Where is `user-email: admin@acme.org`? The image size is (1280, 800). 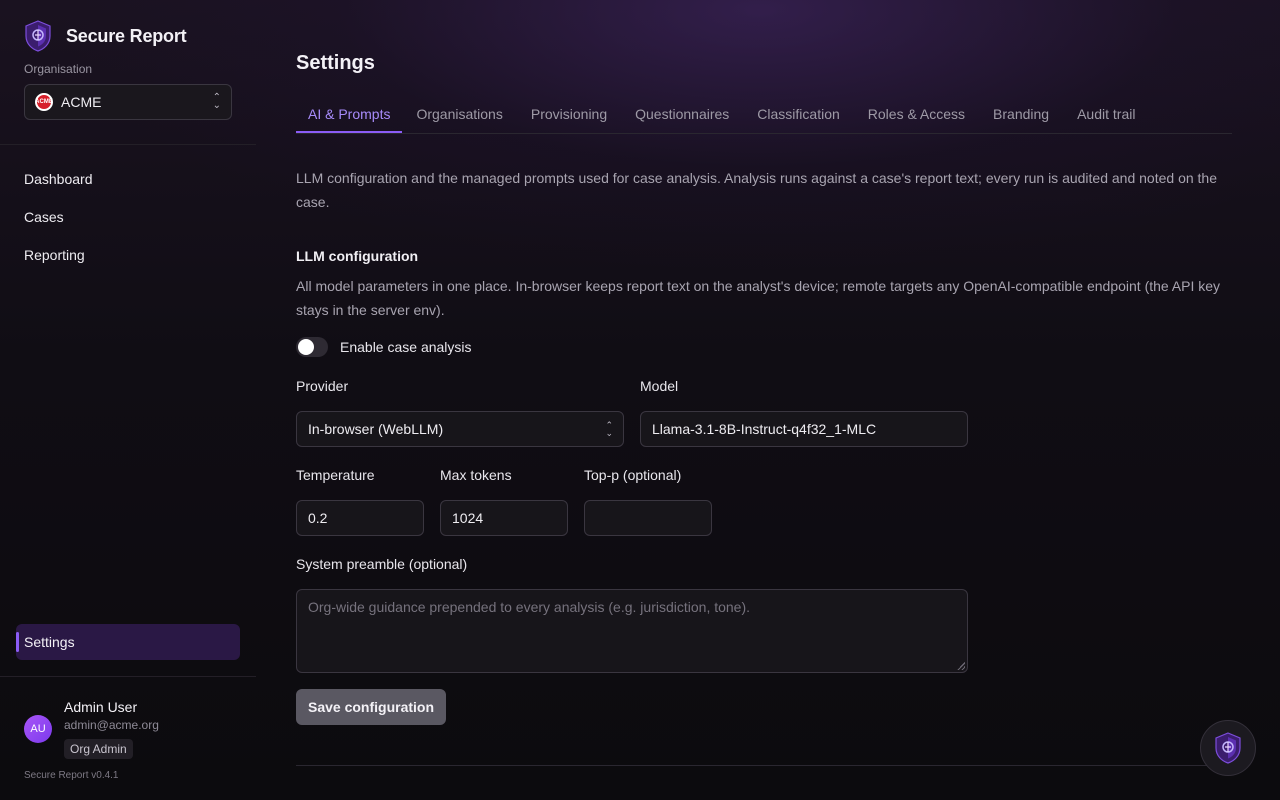 user-email: admin@acme.org is located at coordinates (111, 725).